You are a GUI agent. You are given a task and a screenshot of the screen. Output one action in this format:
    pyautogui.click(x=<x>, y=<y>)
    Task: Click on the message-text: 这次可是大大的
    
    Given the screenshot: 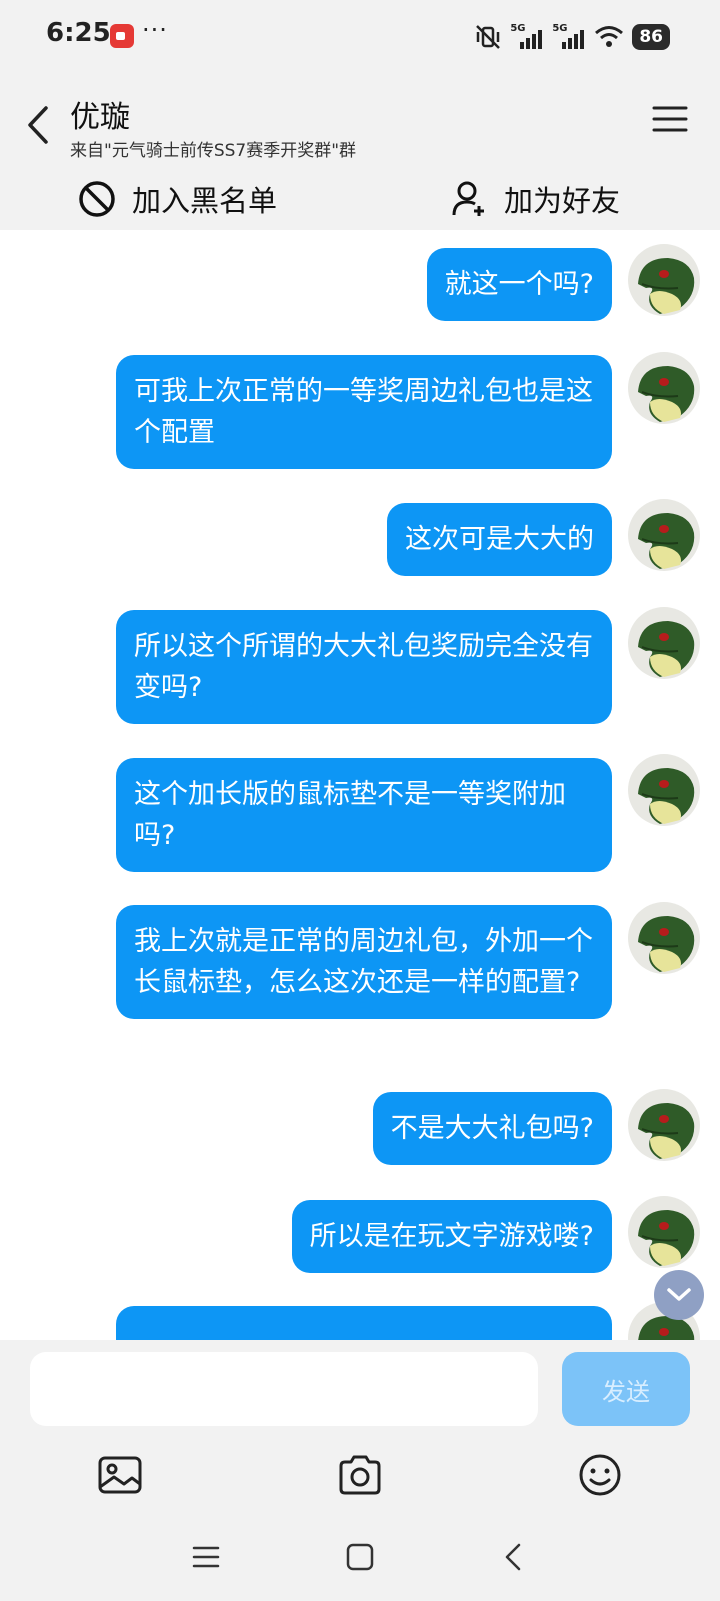 What is the action you would take?
    pyautogui.click(x=499, y=539)
    